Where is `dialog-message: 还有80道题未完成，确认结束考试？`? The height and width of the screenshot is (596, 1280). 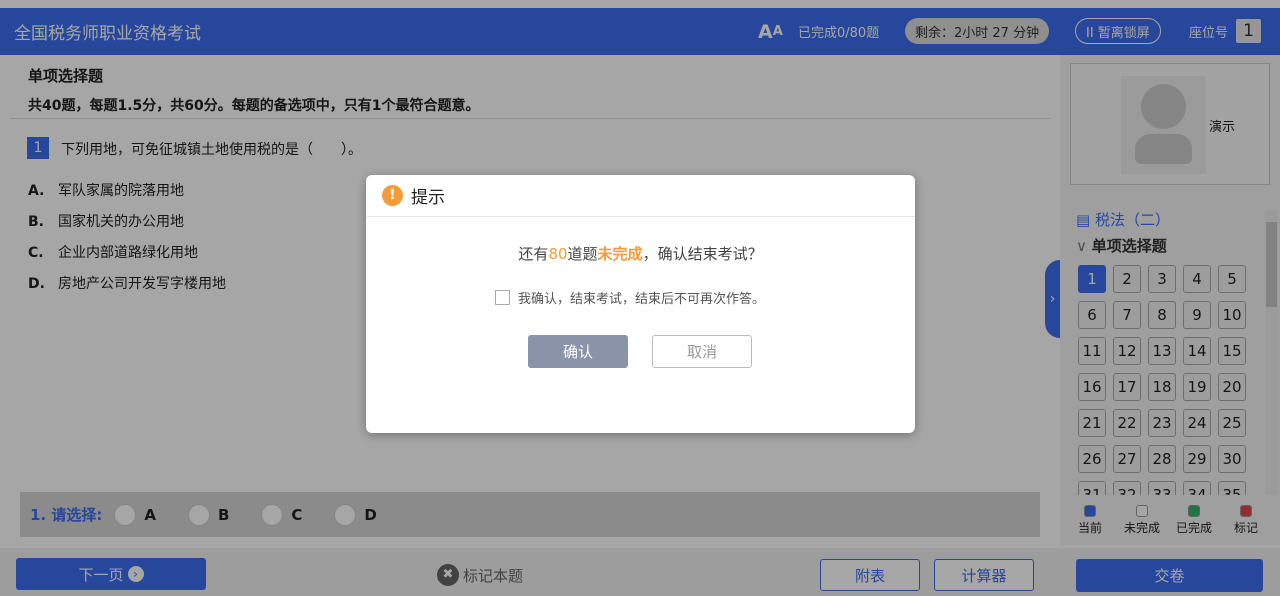 dialog-message: 还有80道题未完成，确认结束考试？ is located at coordinates (640, 254).